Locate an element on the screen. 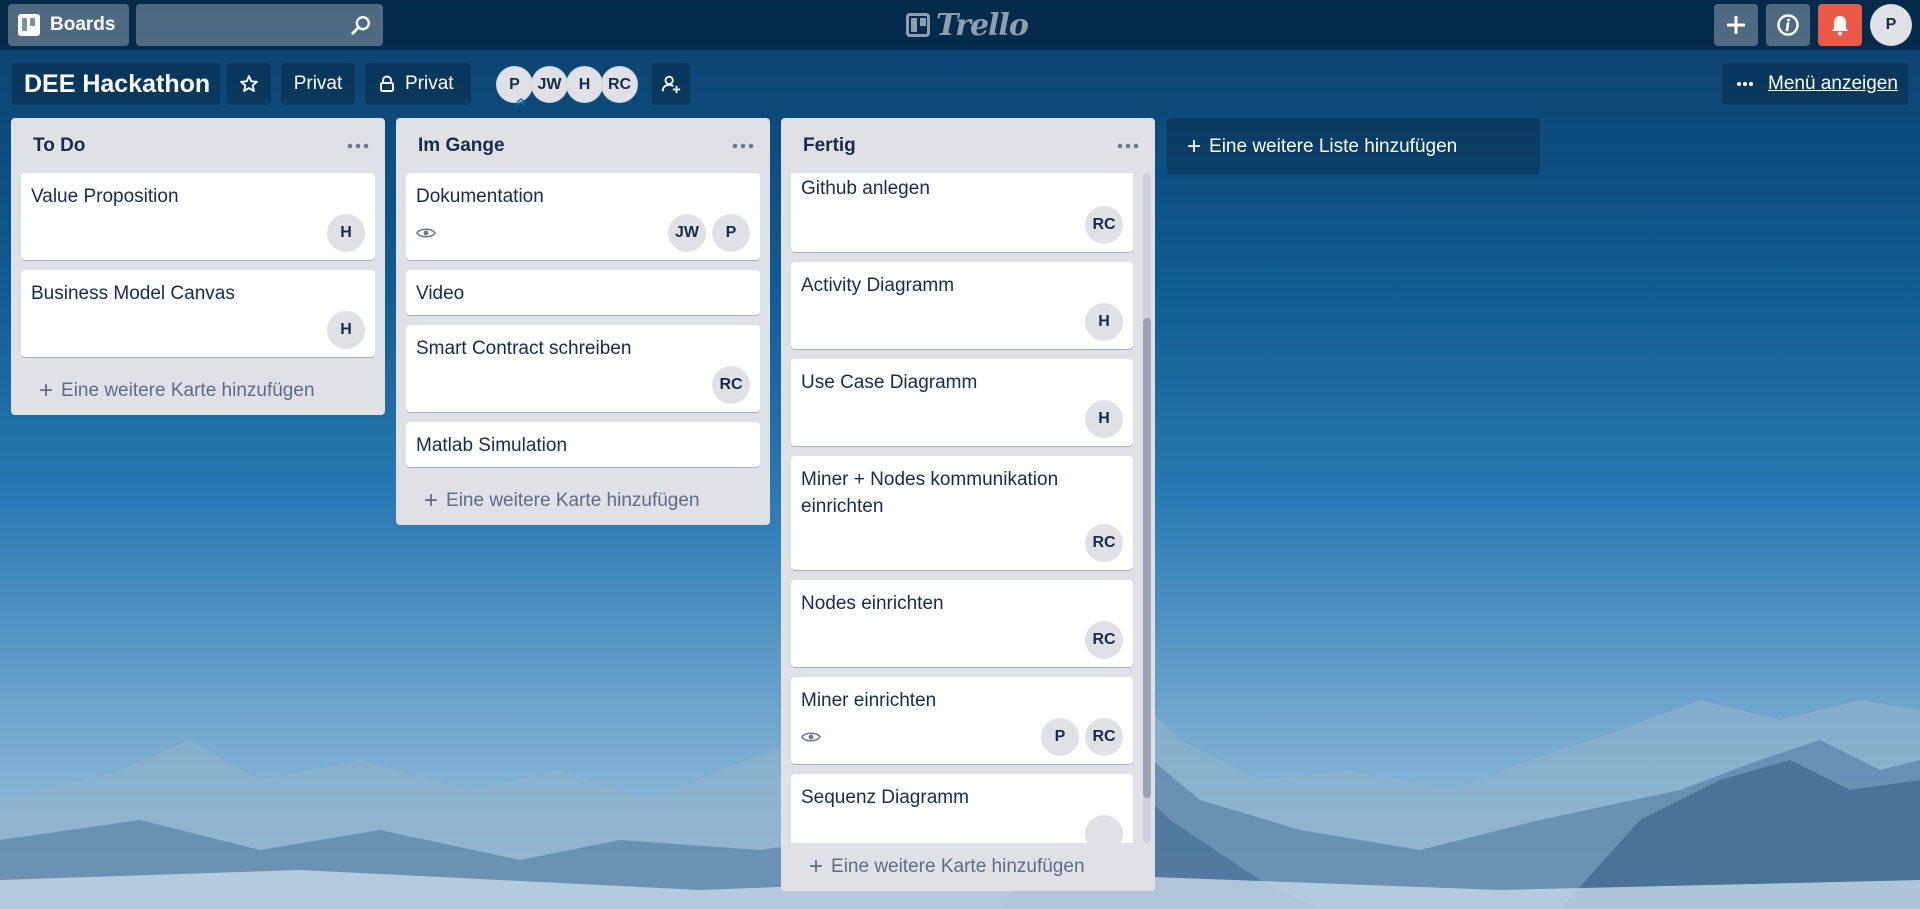 This screenshot has width=1920, height=909. card: Miner einrichten P RC is located at coordinates (962, 720).